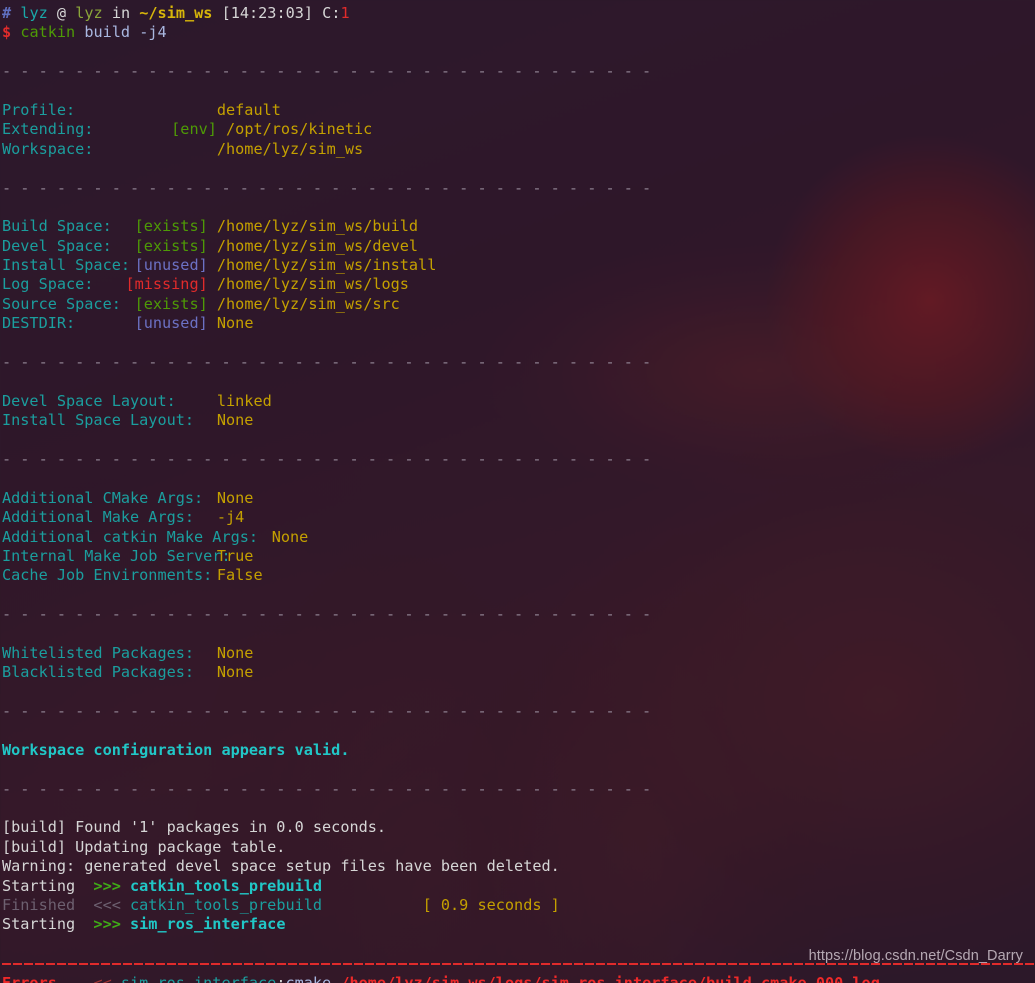  Describe the element at coordinates (107, 32) in the screenshot. I see `command-subcommand: build` at that location.